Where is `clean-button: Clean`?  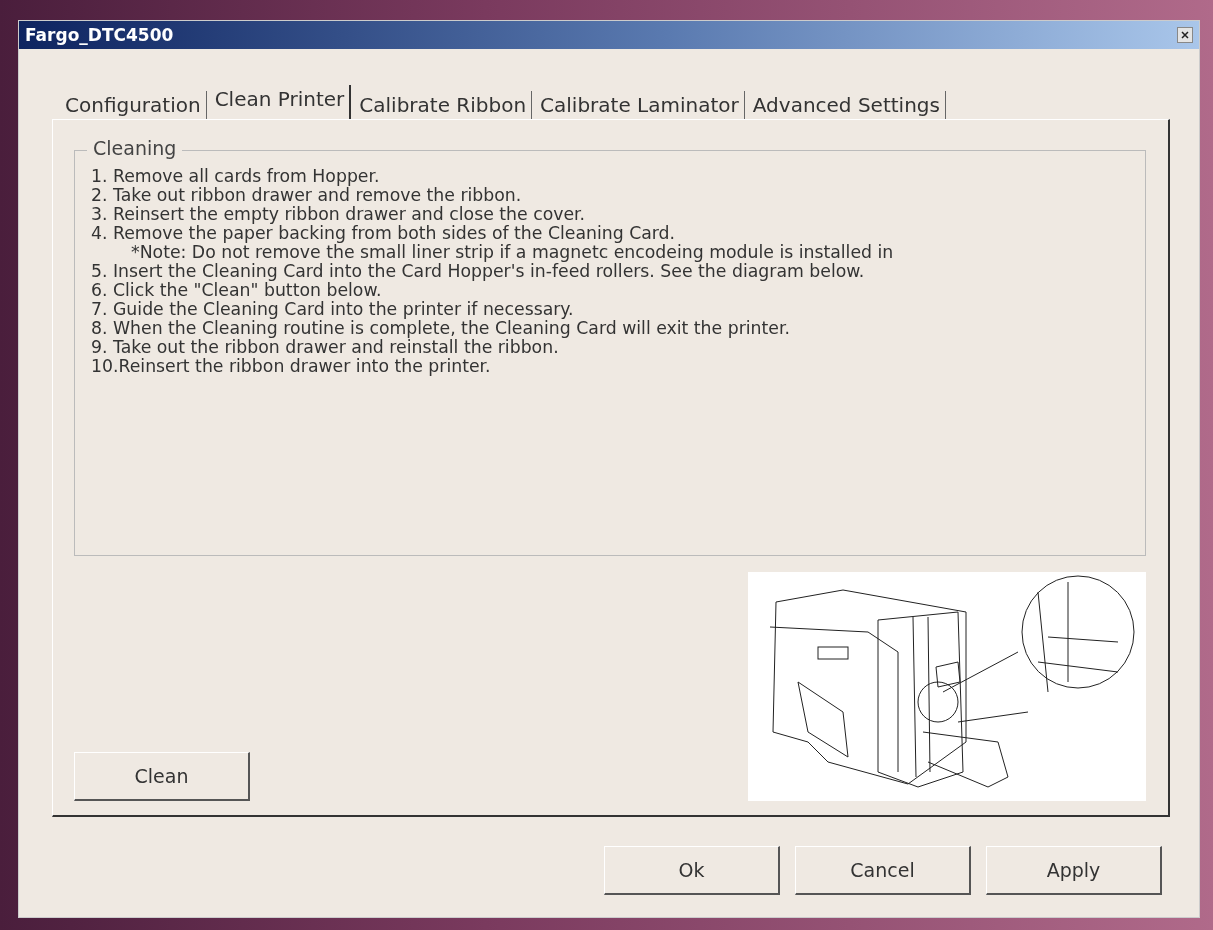 clean-button: Clean is located at coordinates (162, 776).